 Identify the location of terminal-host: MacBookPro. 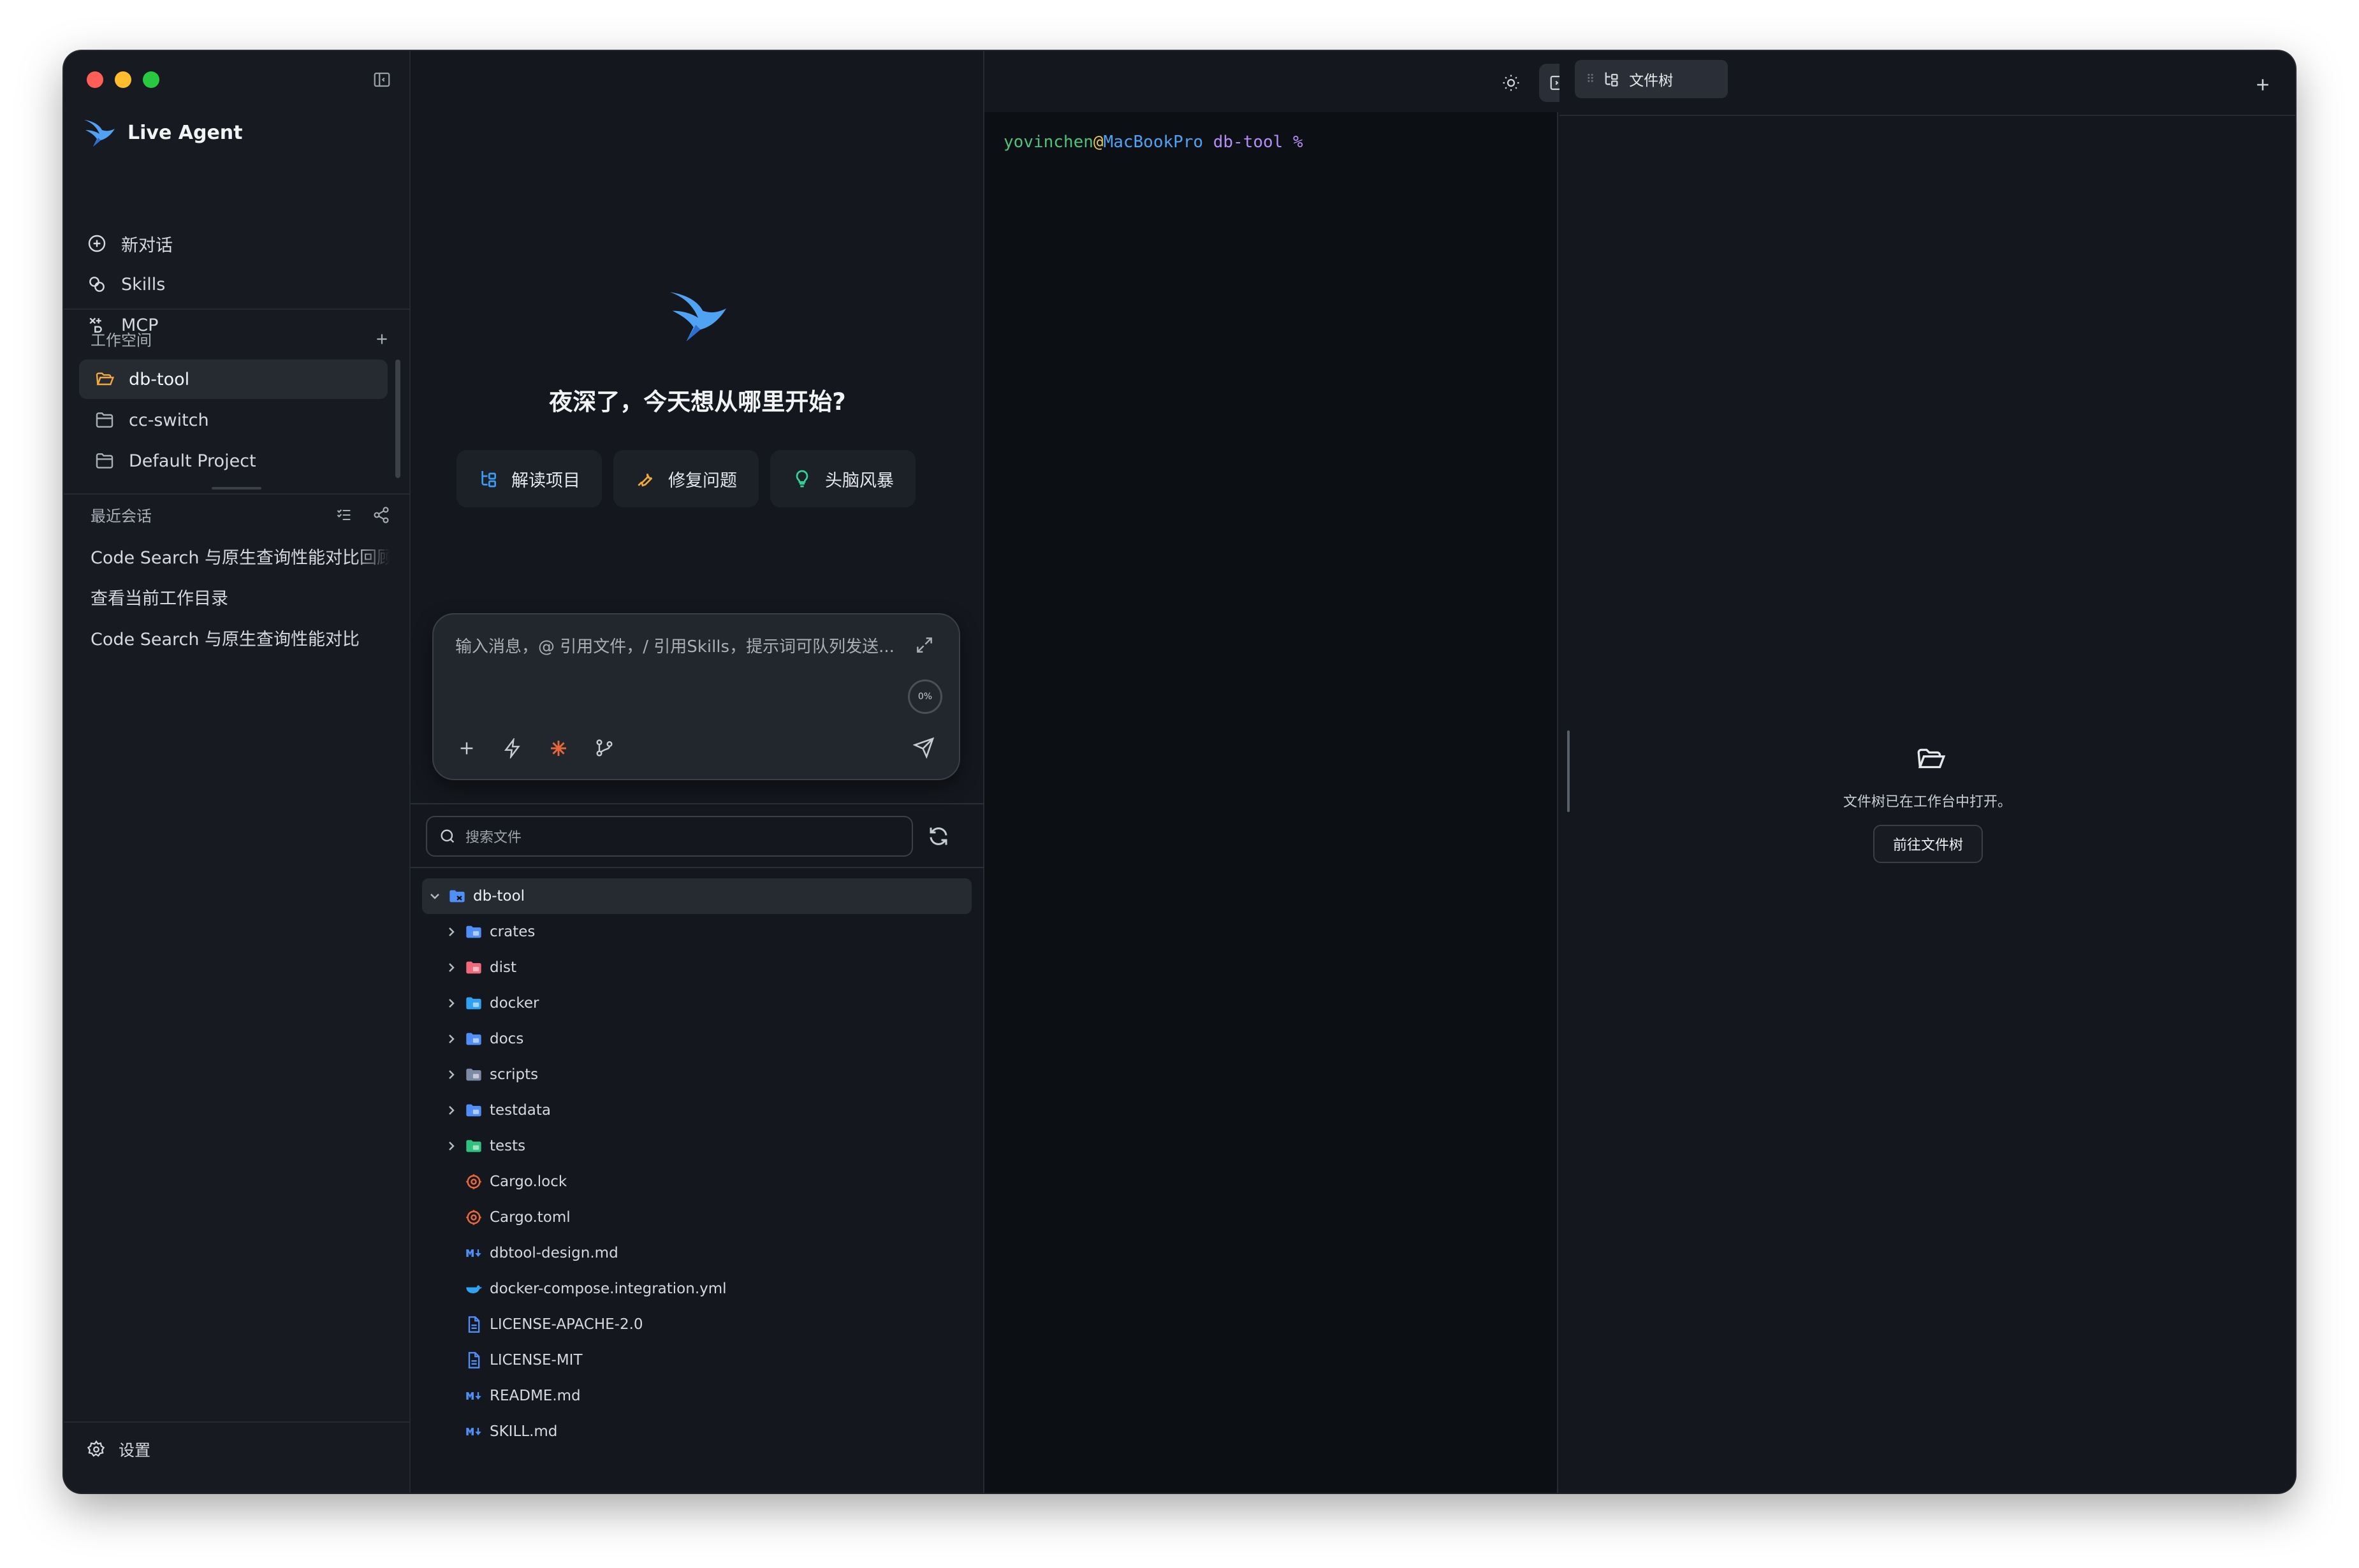
(1153, 143).